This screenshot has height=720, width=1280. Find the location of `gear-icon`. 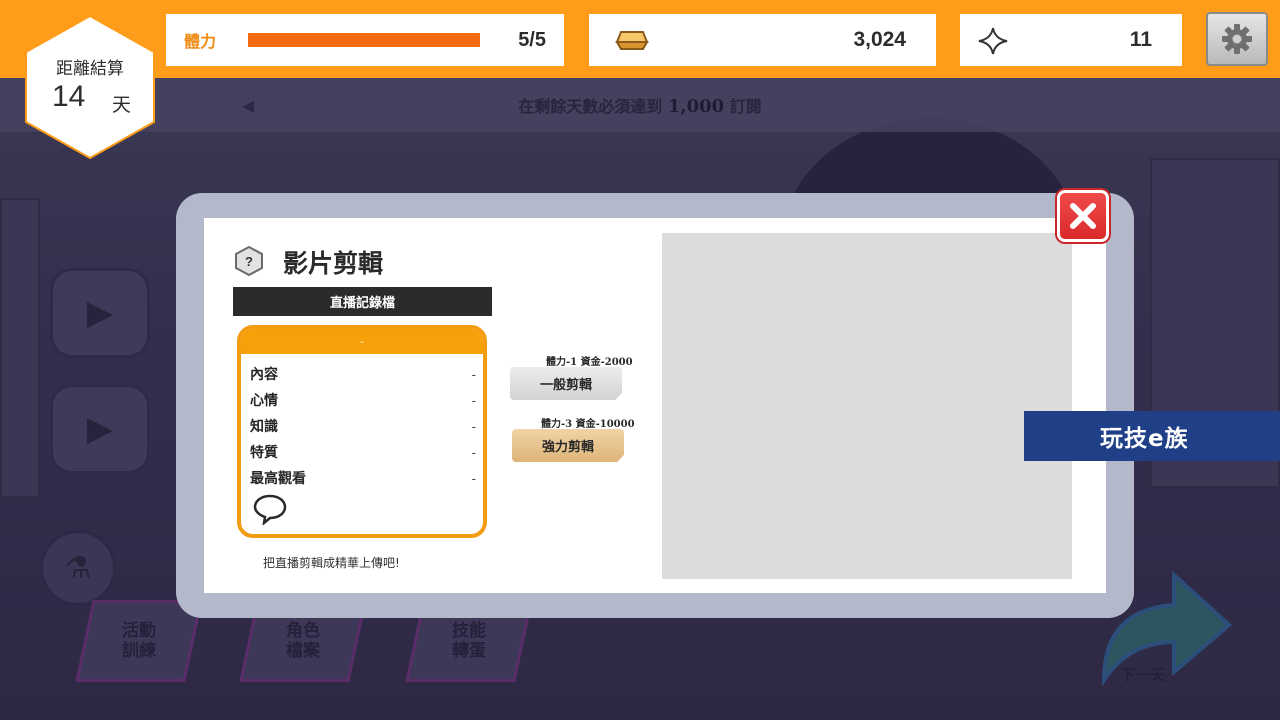

gear-icon is located at coordinates (1237, 39).